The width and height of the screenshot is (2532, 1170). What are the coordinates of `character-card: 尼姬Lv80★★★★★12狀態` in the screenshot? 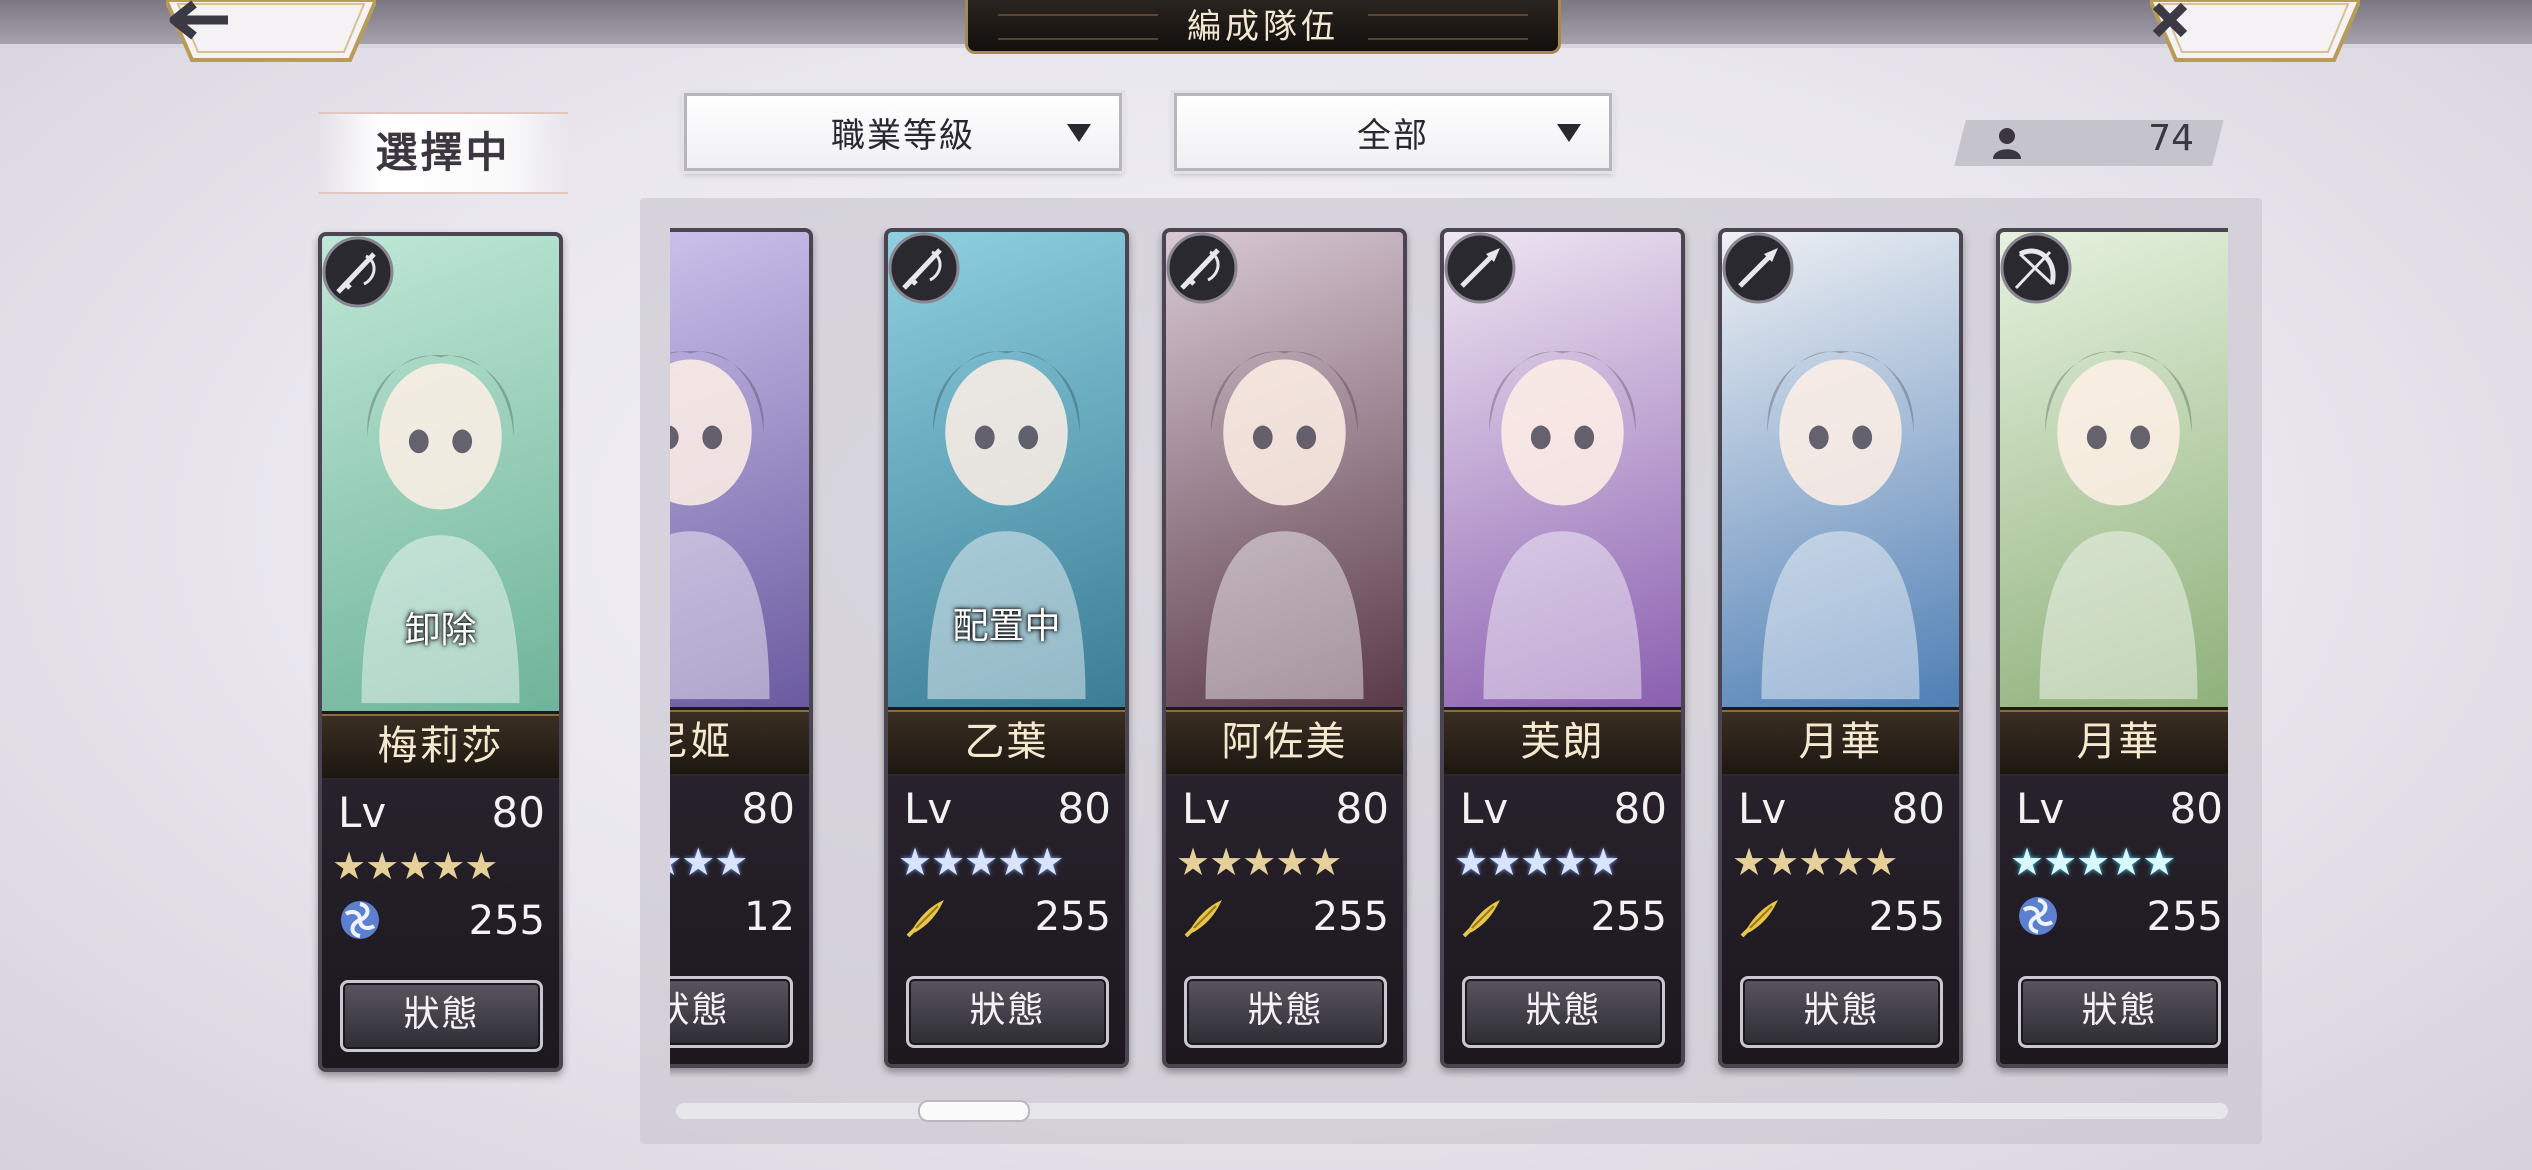 It's located at (741, 648).